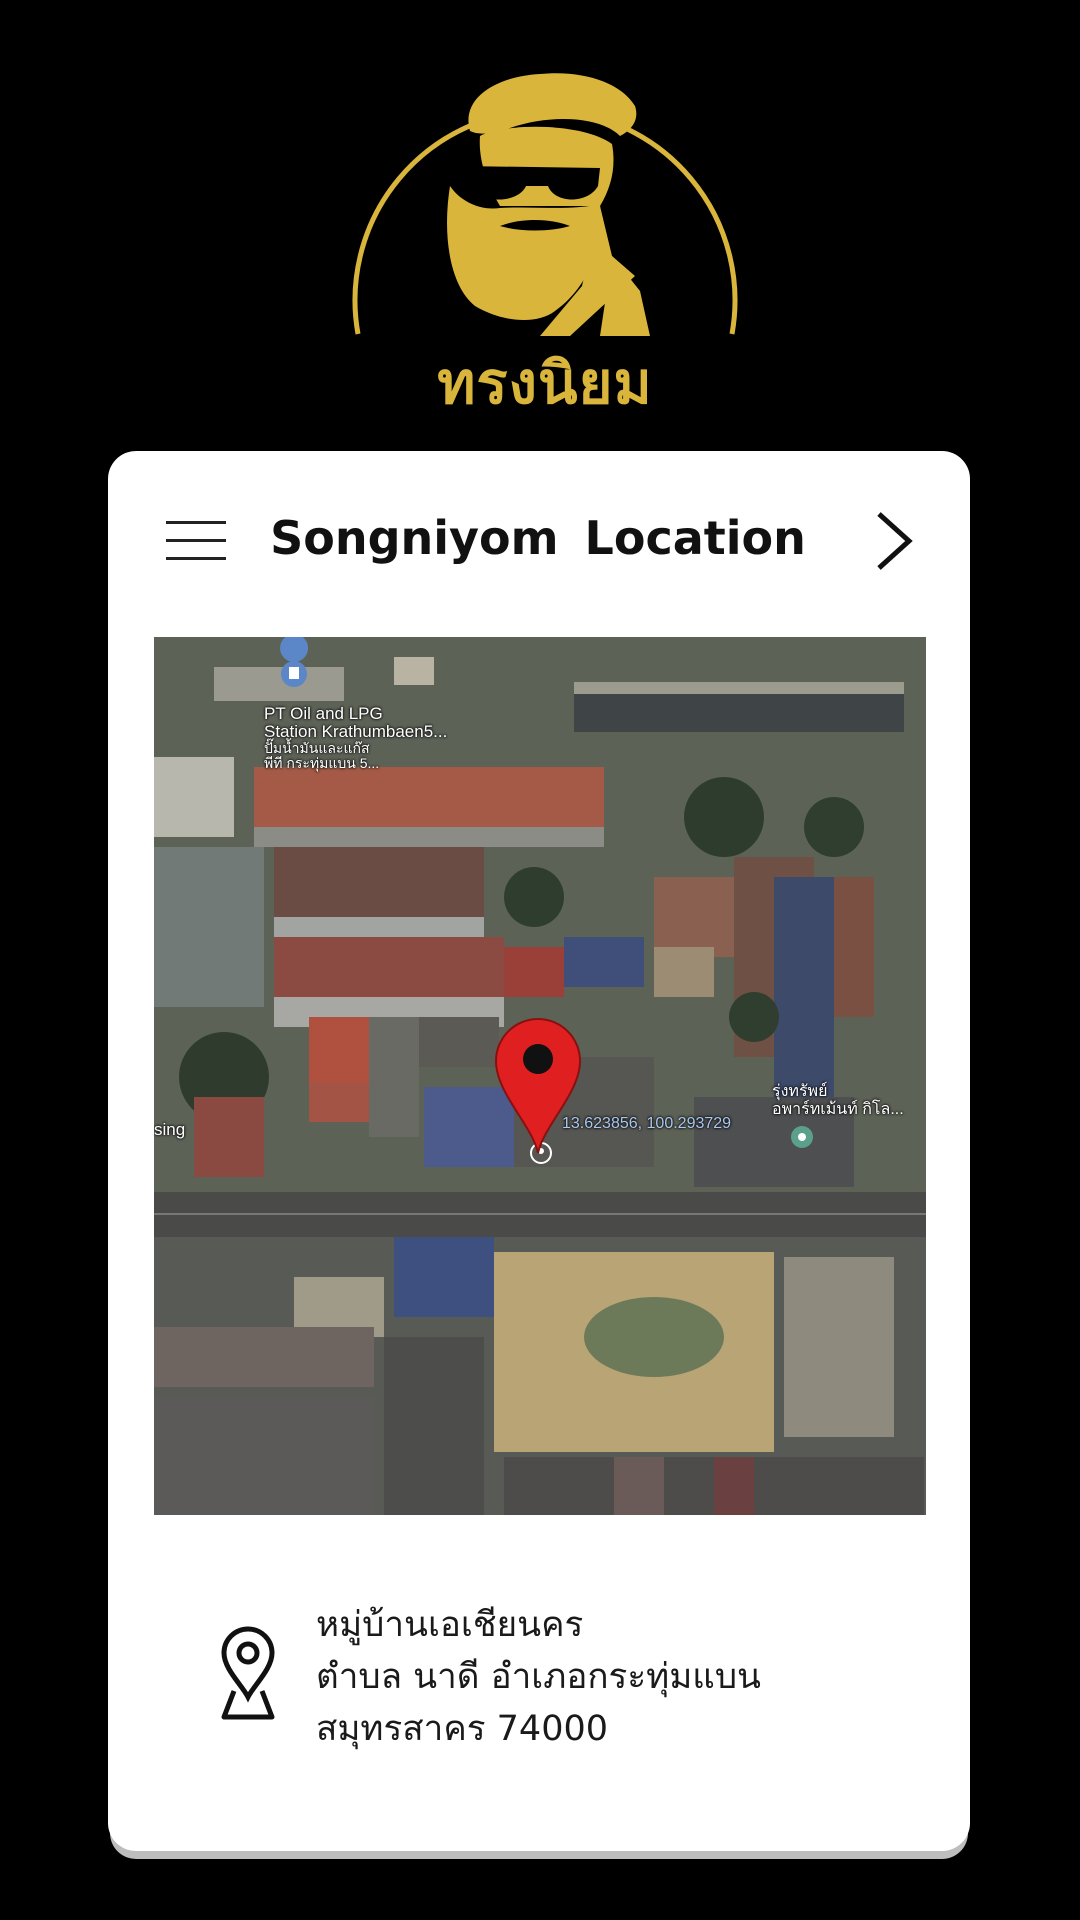 The height and width of the screenshot is (1920, 1080). Describe the element at coordinates (545, 204) in the screenshot. I see `barber-logo-icon` at that location.